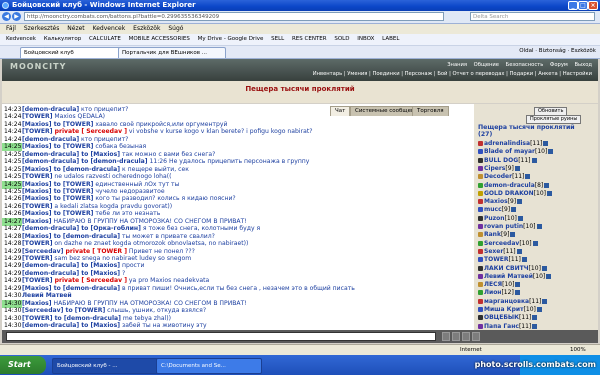 This screenshot has width=600, height=375. Describe the element at coordinates (277, 39) in the screenshot. I see `fav-item: SELL` at that location.